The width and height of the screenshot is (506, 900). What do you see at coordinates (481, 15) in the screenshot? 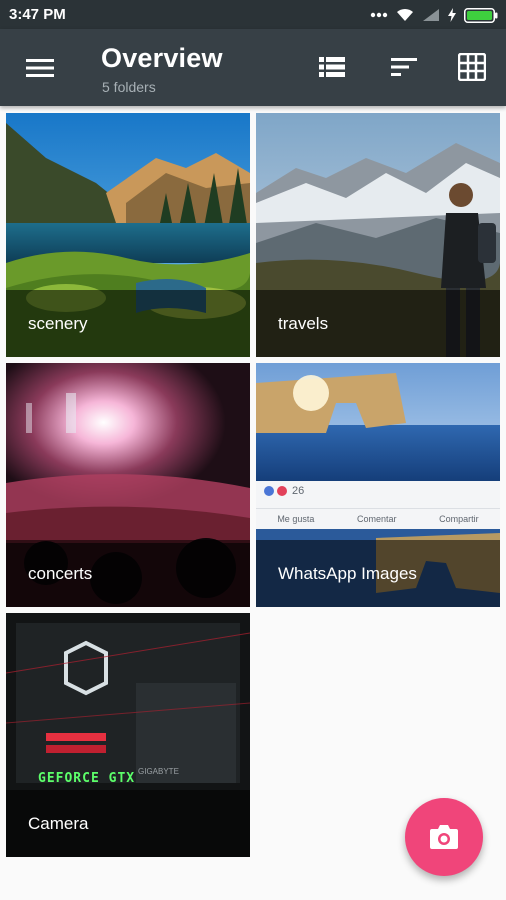
I see `battery-icon` at bounding box center [481, 15].